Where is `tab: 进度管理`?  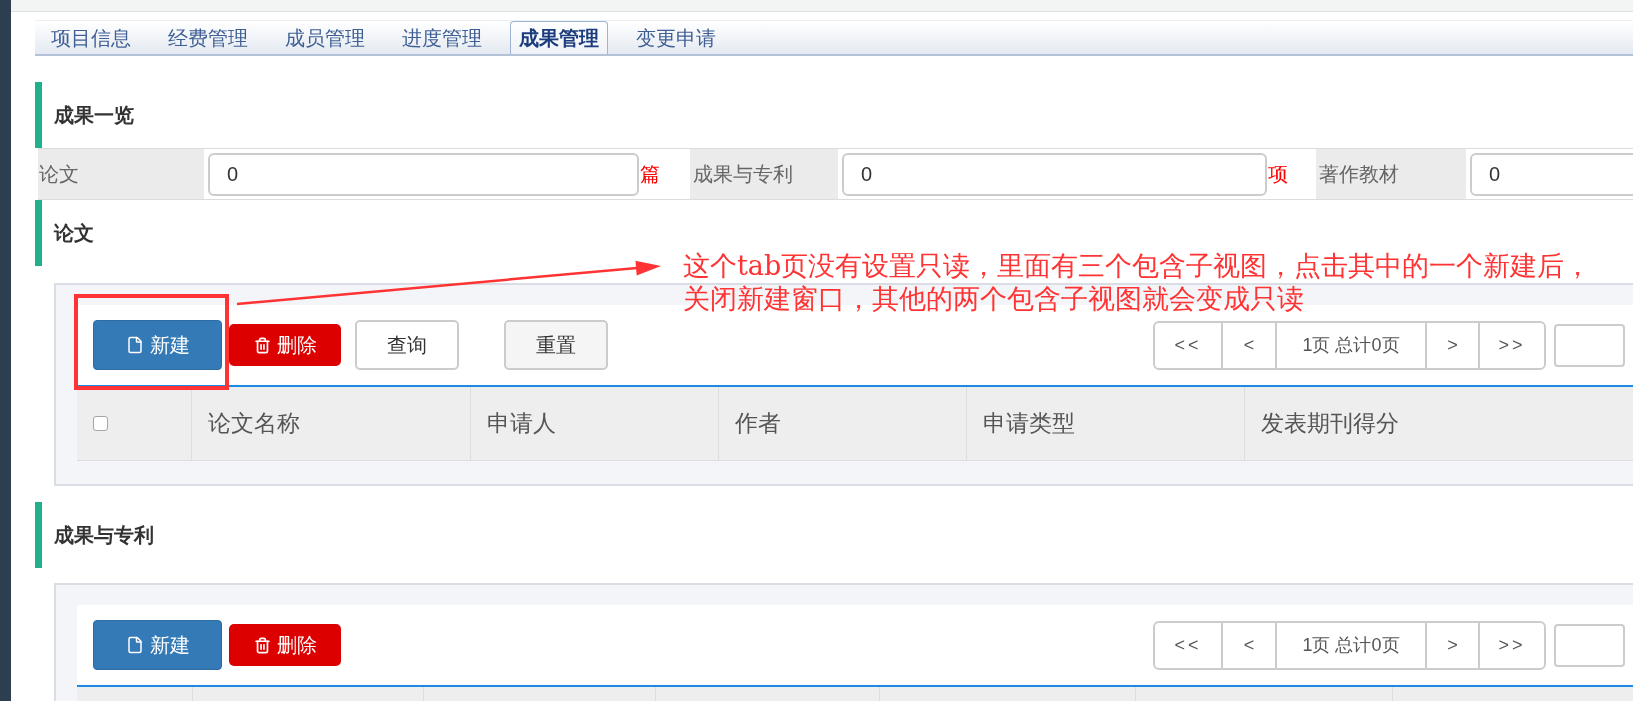
tab: 进度管理 is located at coordinates (442, 37).